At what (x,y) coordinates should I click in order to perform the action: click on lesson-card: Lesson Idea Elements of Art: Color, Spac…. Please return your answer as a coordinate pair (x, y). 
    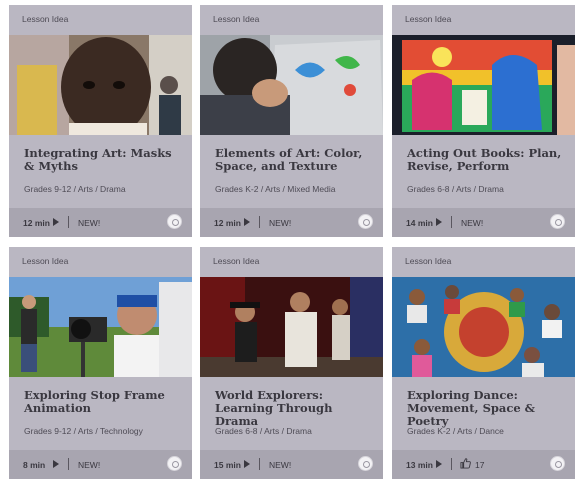
    Looking at the image, I should click on (291, 121).